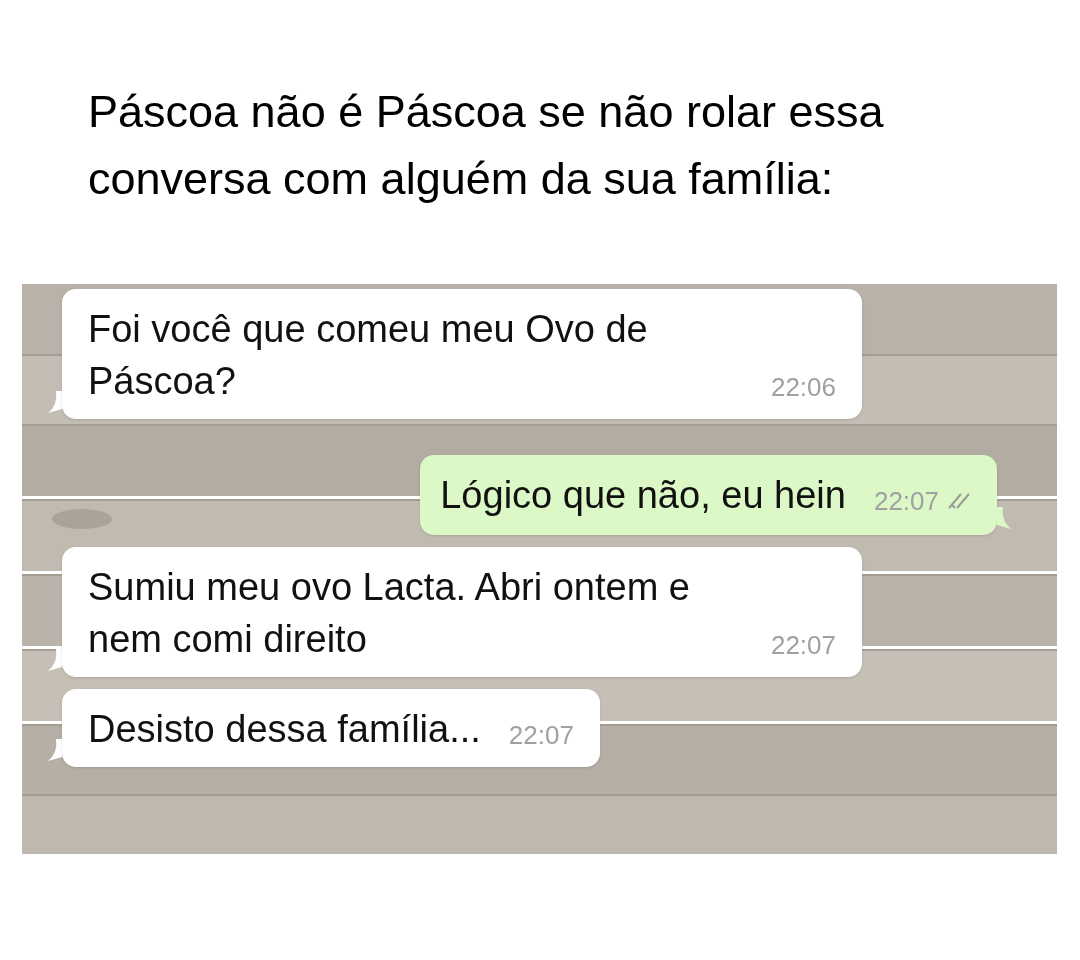  What do you see at coordinates (486, 145) in the screenshot?
I see `caption: Páscoa não é Páscoa se não rolar essa conversa com alguém da sua família:` at bounding box center [486, 145].